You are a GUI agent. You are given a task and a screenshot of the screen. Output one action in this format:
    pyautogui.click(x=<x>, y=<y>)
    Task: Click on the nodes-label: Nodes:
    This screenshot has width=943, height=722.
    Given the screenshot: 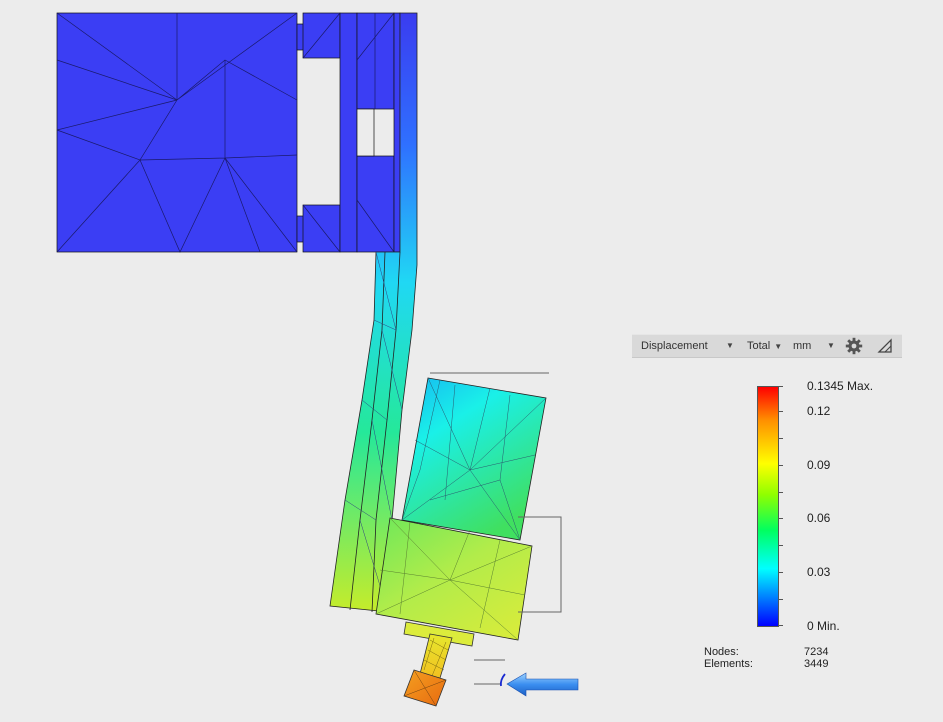 What is the action you would take?
    pyautogui.click(x=721, y=652)
    